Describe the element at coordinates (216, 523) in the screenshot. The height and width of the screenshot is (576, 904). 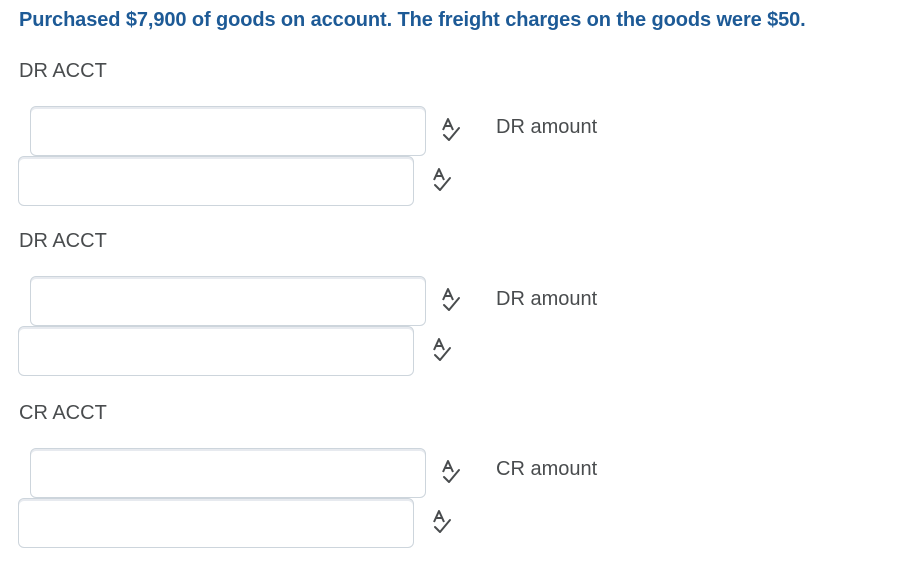
I see `cr-amount-field` at that location.